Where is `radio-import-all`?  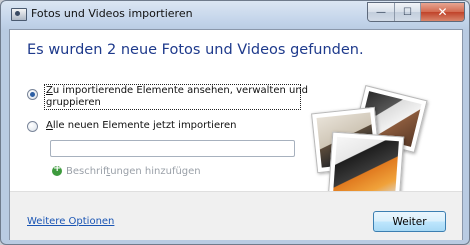
radio-import-all is located at coordinates (32, 126).